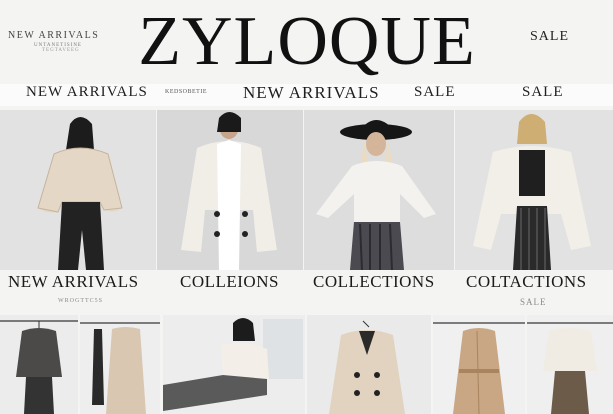  What do you see at coordinates (73, 282) in the screenshot?
I see `category-new-arrivals: NEW ARRIVALS` at bounding box center [73, 282].